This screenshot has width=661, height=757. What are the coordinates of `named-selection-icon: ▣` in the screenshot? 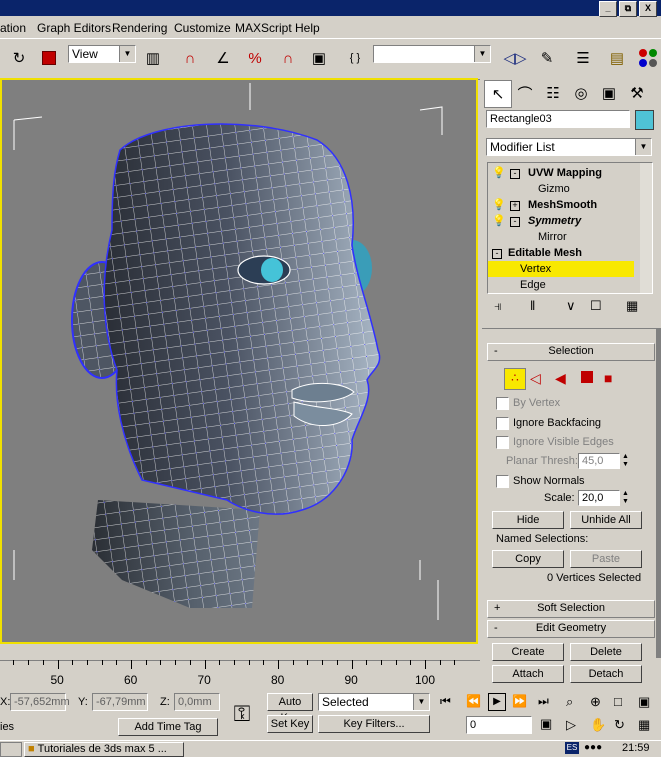 It's located at (319, 58).